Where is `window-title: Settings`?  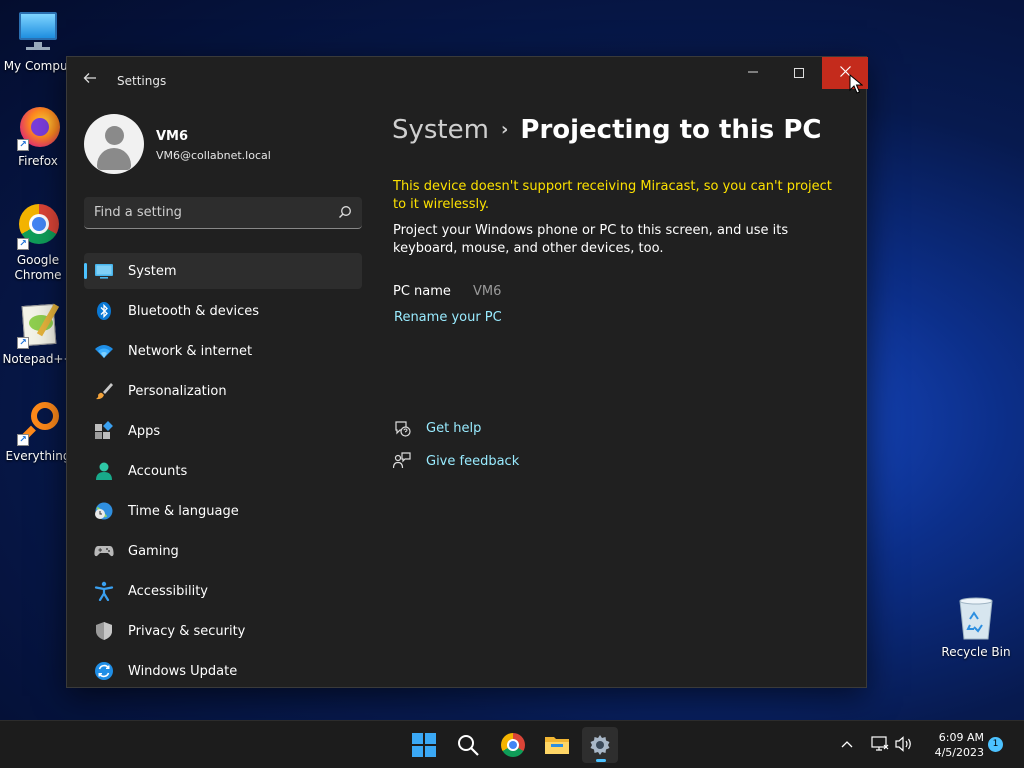 window-title: Settings is located at coordinates (142, 81).